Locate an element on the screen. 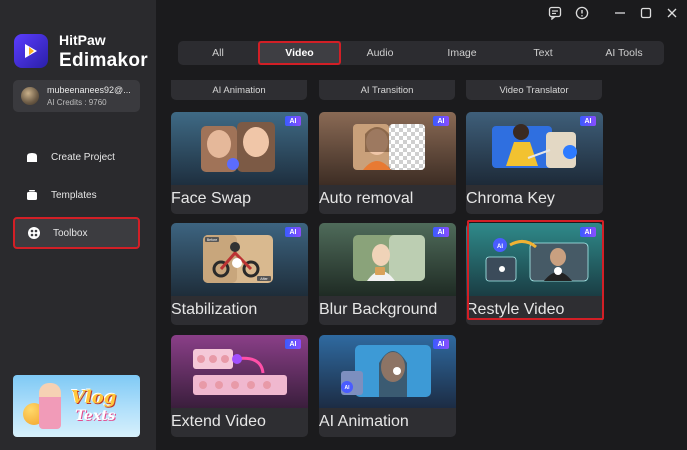 The image size is (687, 450). sidebar-item-create-project: Create Project is located at coordinates (76, 157).